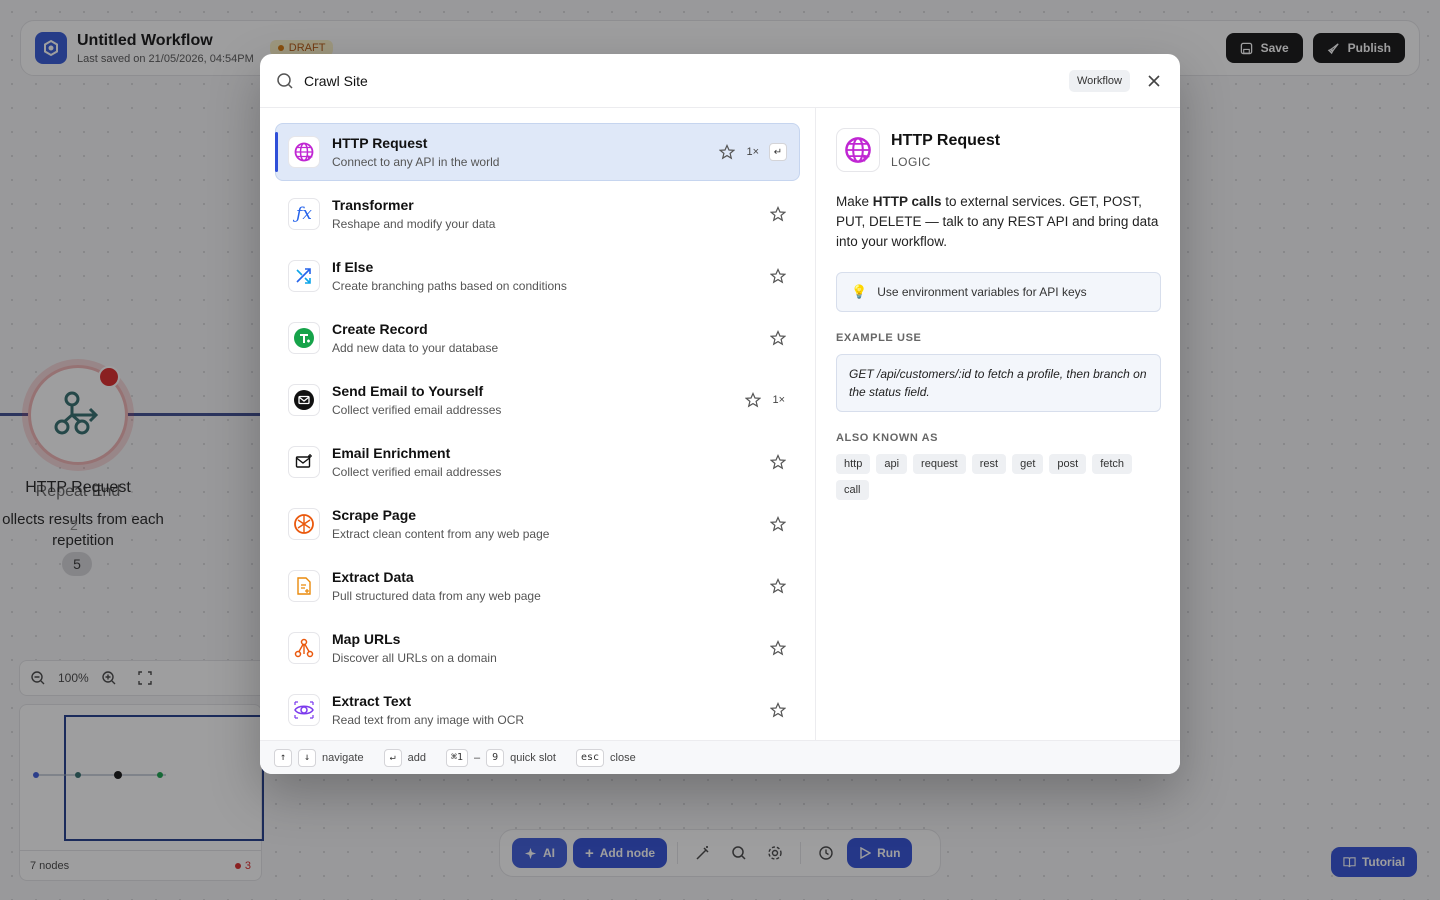  What do you see at coordinates (428, 720) in the screenshot?
I see `item-description: Read text from any image with OCR` at bounding box center [428, 720].